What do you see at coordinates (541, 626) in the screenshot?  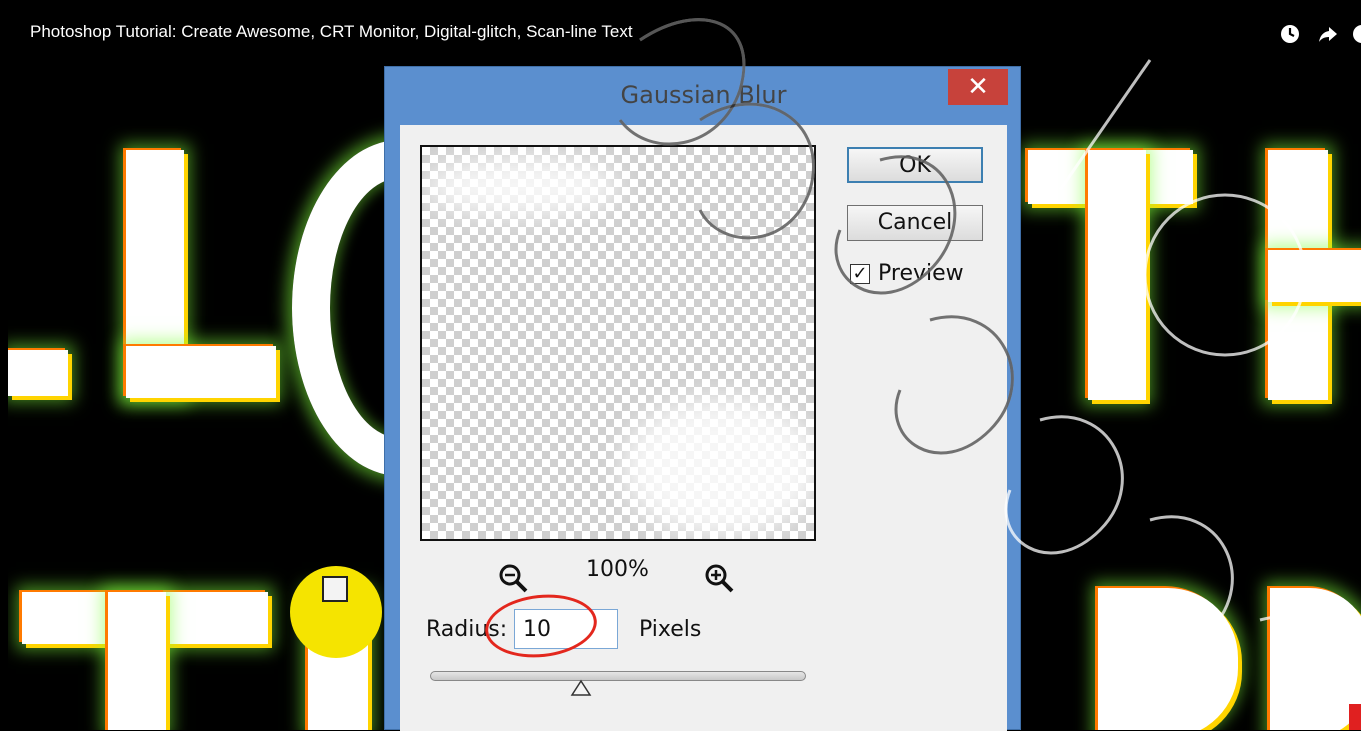 I see `annotation-circle` at bounding box center [541, 626].